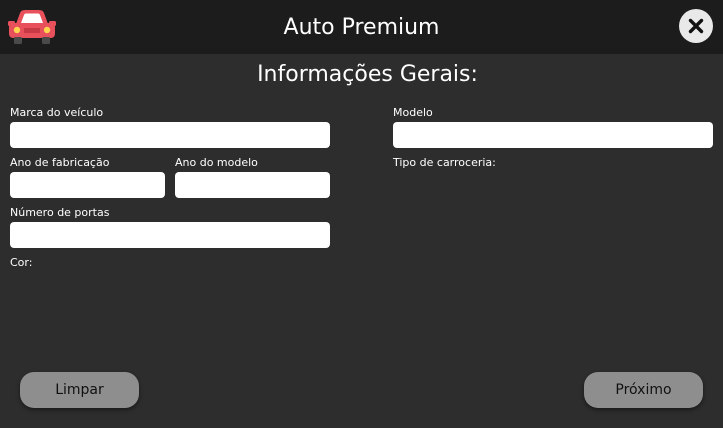  What do you see at coordinates (60, 212) in the screenshot?
I see `door-count-label: Número de portas` at bounding box center [60, 212].